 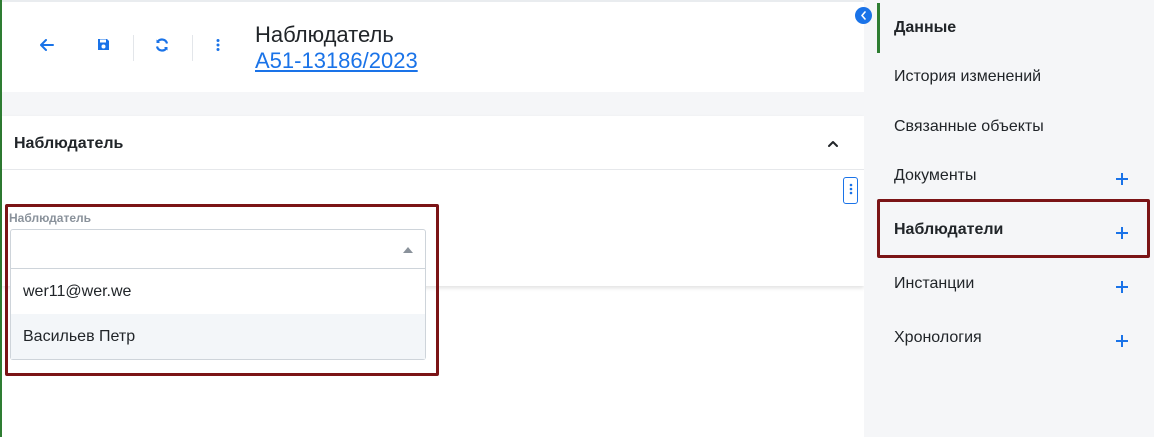 I want to click on card-header: Наблюдатель, so click(x=433, y=143).